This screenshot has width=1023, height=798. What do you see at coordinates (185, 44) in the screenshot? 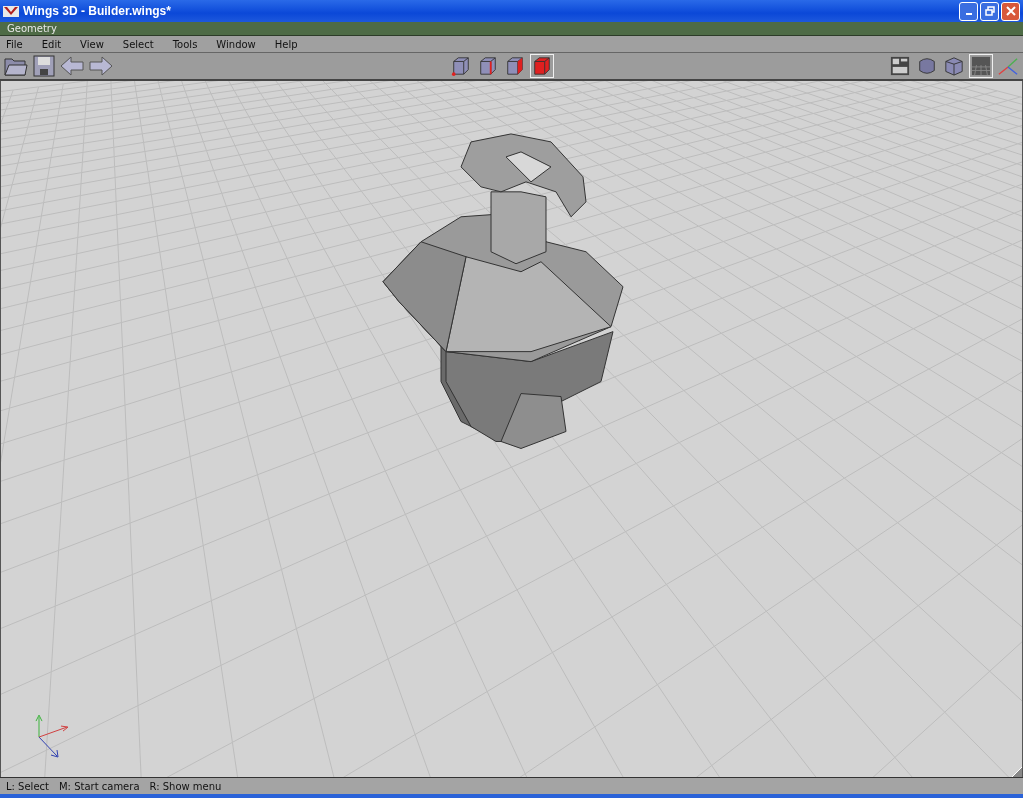
I see `menu-item: Tools` at bounding box center [185, 44].